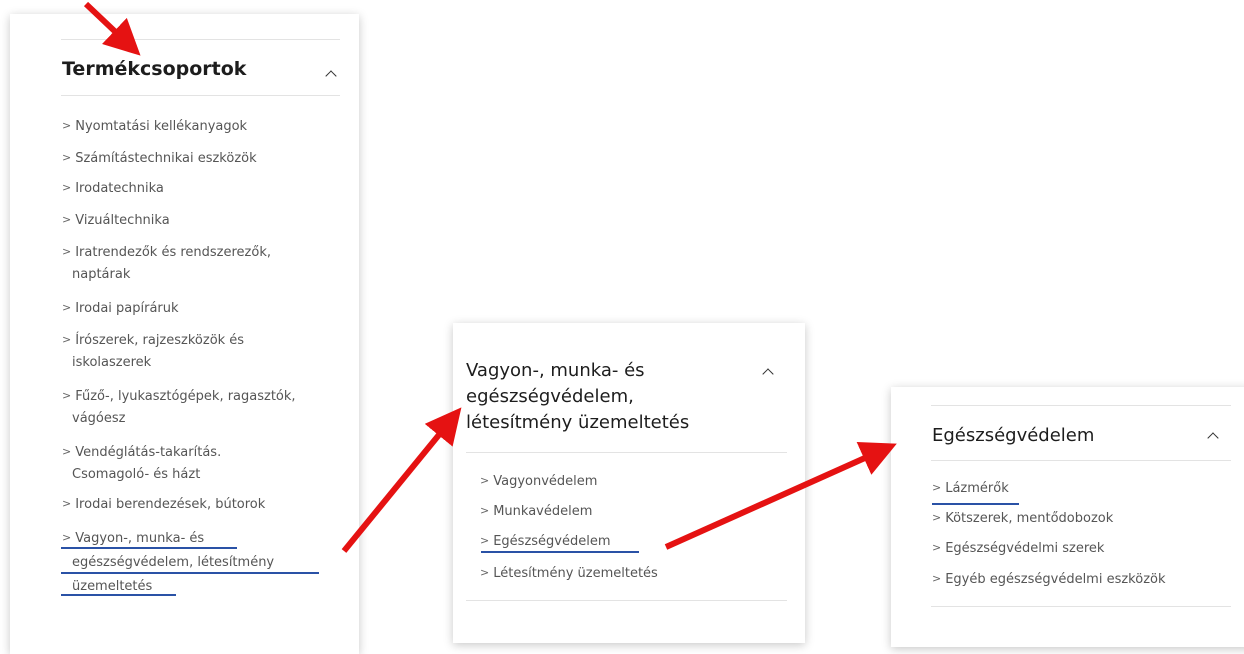 The height and width of the screenshot is (654, 1244). Describe the element at coordinates (536, 512) in the screenshot. I see `subcategory-item-munkavedelem: > Munkavédelem` at that location.